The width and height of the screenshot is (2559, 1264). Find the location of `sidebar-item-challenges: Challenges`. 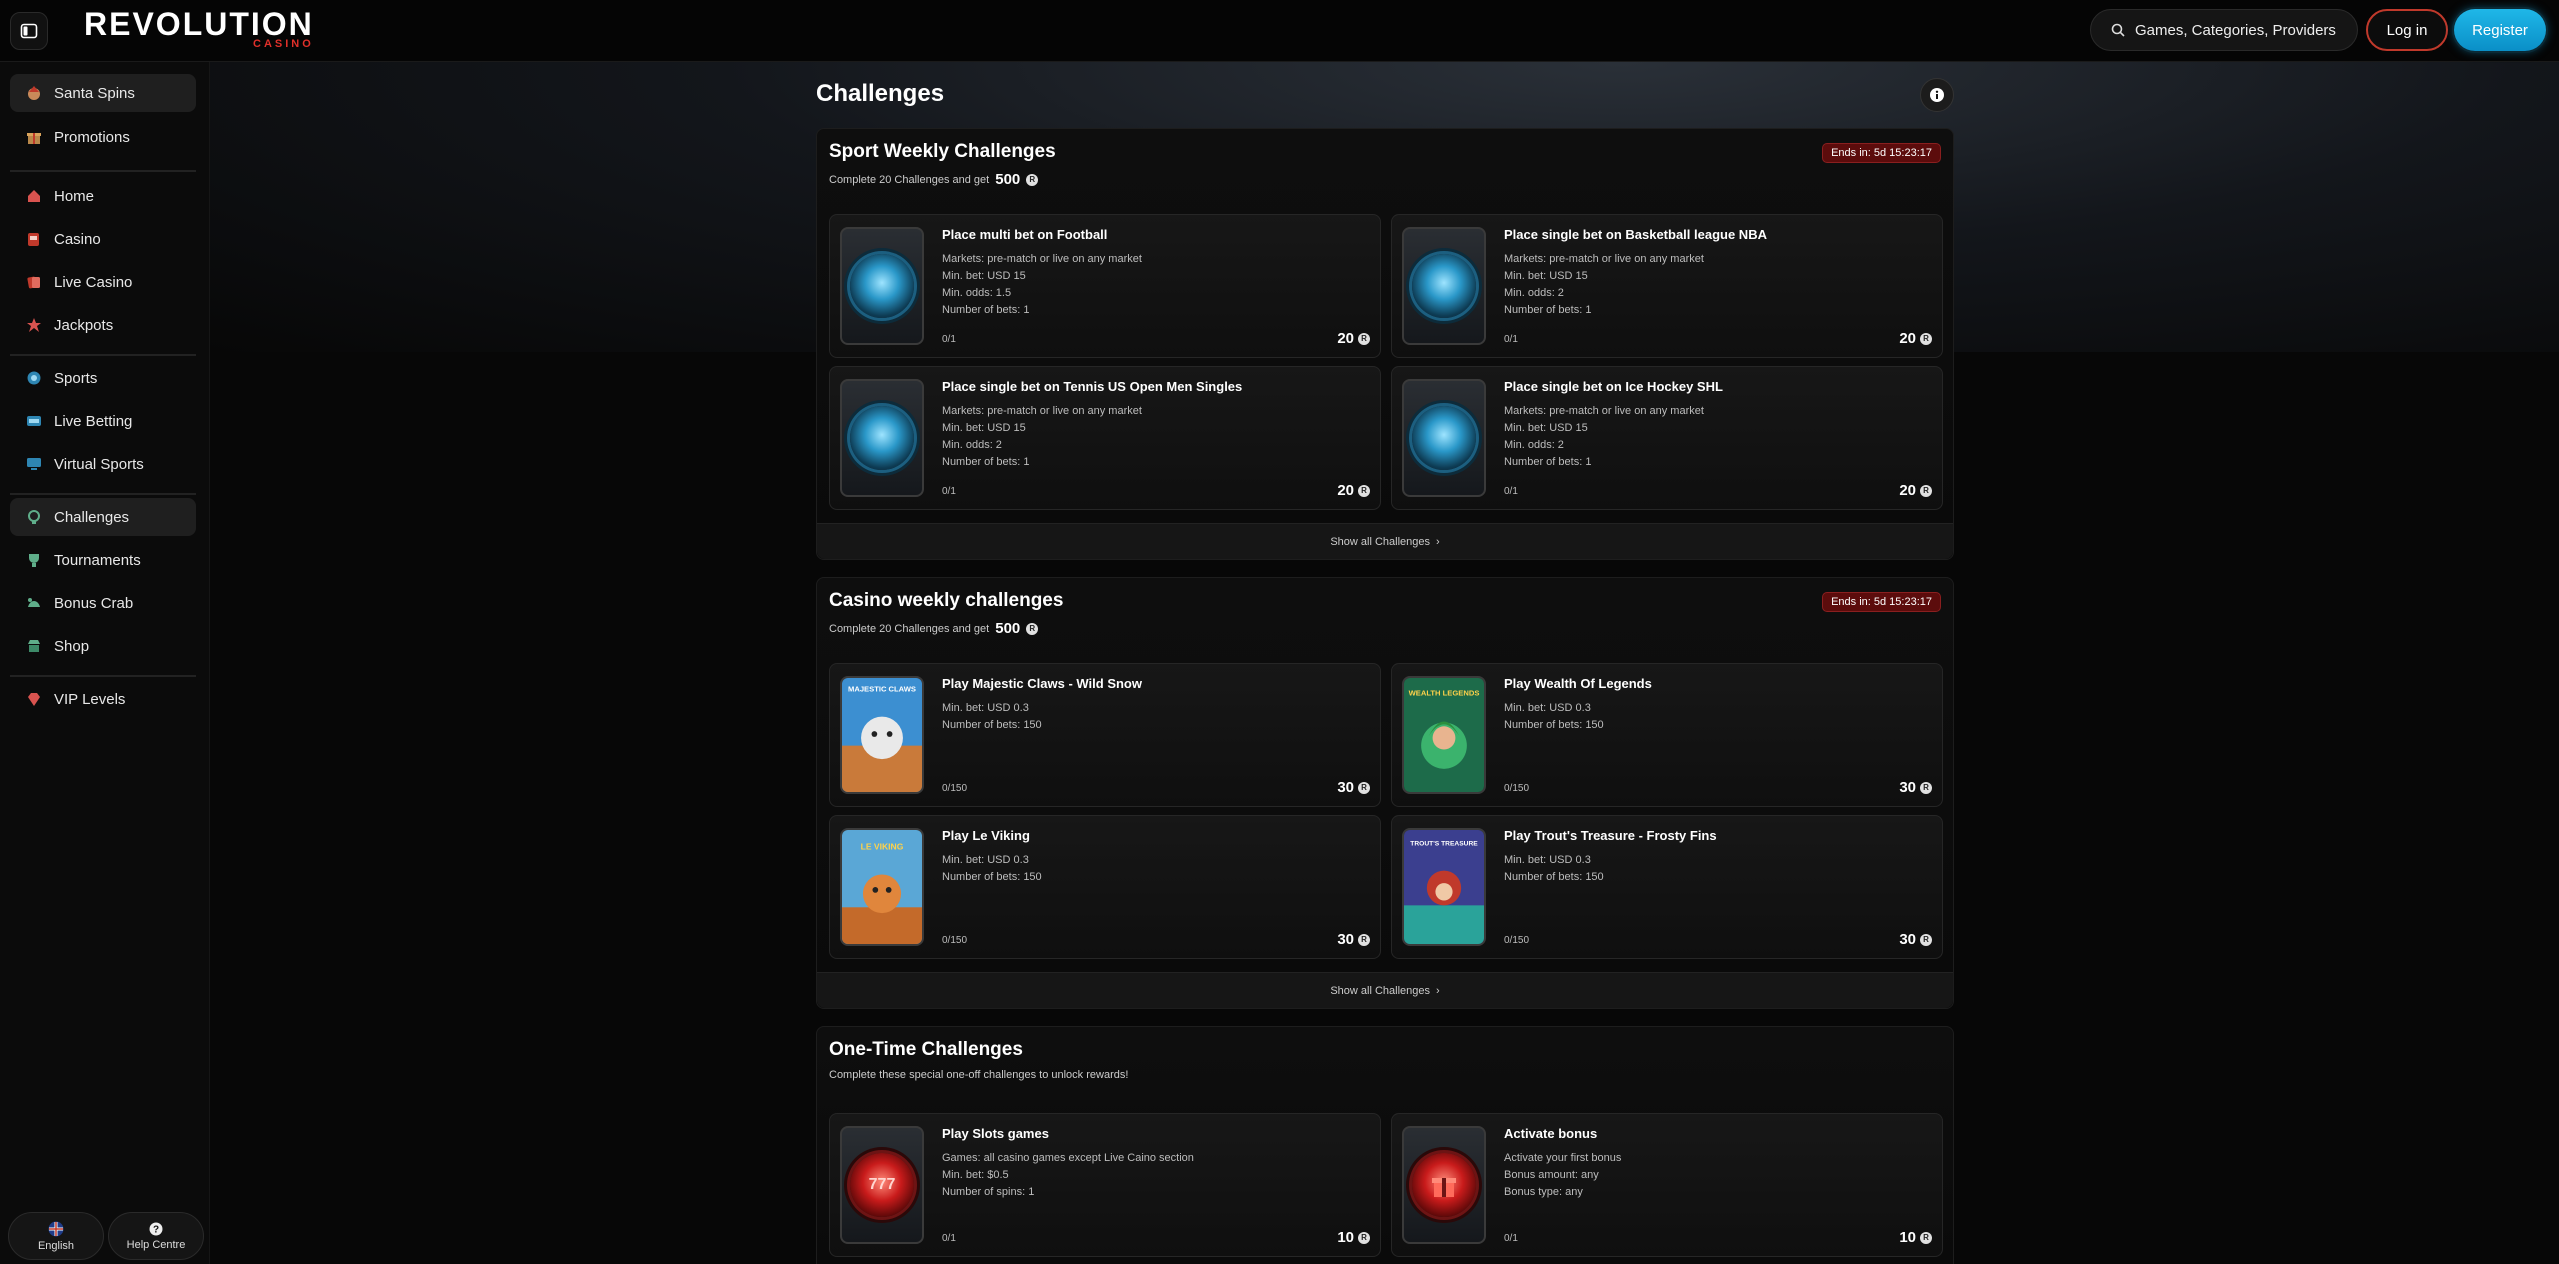

sidebar-item-challenges: Challenges is located at coordinates (103, 517).